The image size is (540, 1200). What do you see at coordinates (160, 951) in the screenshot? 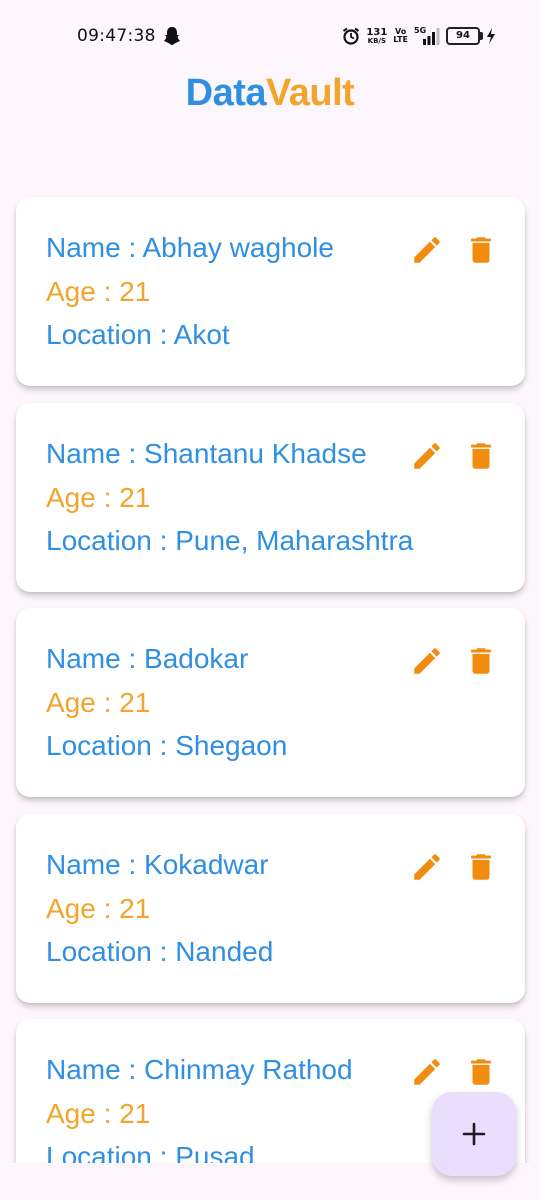
I see `record-location: Location : Nanded` at bounding box center [160, 951].